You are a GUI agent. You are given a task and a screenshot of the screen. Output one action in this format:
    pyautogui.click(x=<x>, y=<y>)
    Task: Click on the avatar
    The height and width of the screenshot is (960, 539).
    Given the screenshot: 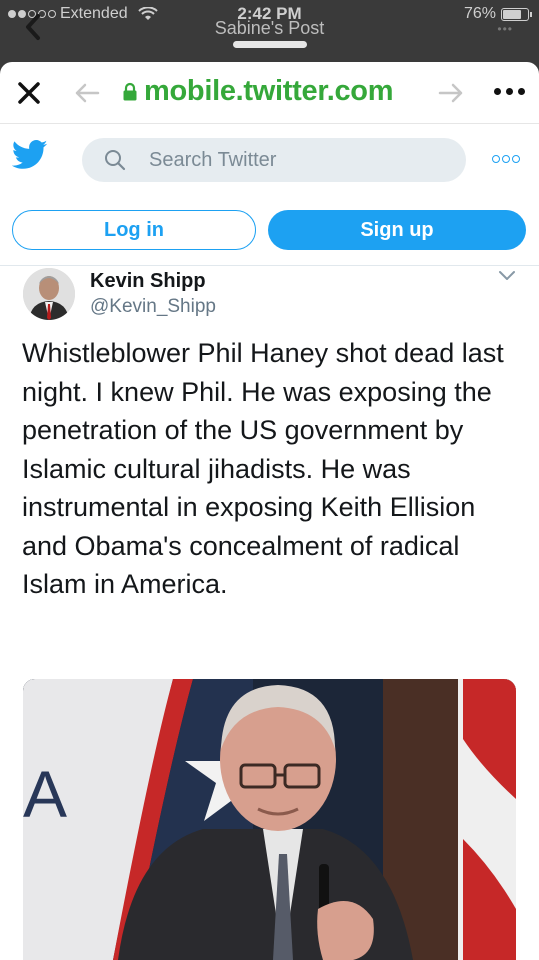 What is the action you would take?
    pyautogui.click(x=49, y=294)
    